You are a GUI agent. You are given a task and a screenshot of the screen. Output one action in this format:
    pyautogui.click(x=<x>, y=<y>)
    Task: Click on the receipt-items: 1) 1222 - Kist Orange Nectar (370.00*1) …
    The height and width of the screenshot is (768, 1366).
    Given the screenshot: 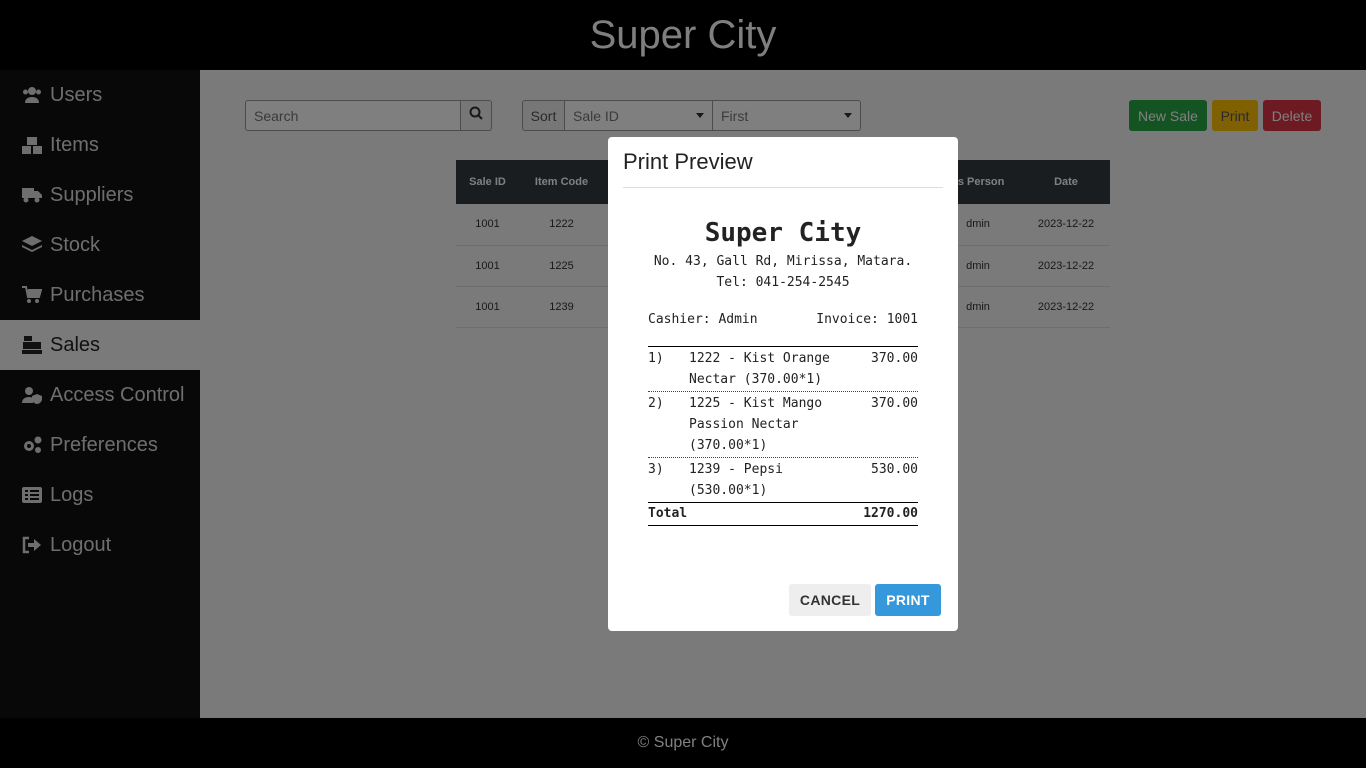 What is the action you would take?
    pyautogui.click(x=783, y=436)
    